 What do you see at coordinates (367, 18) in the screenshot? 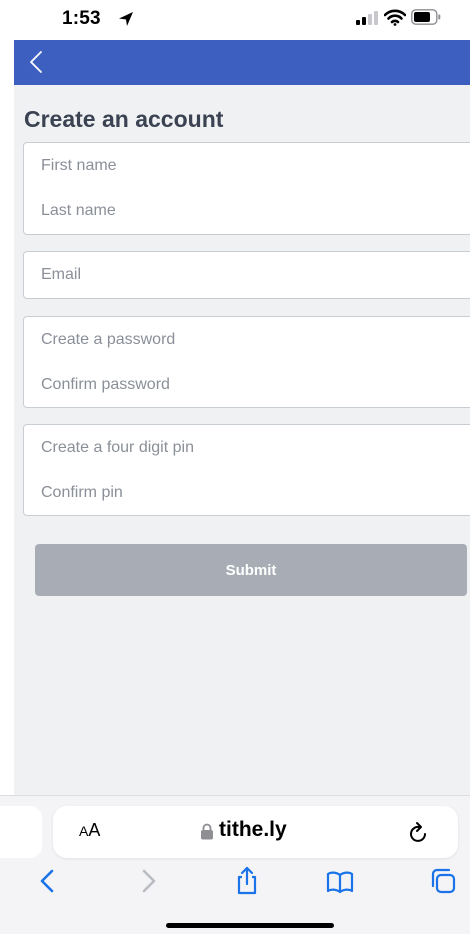
I see `cellular-signal-icon` at bounding box center [367, 18].